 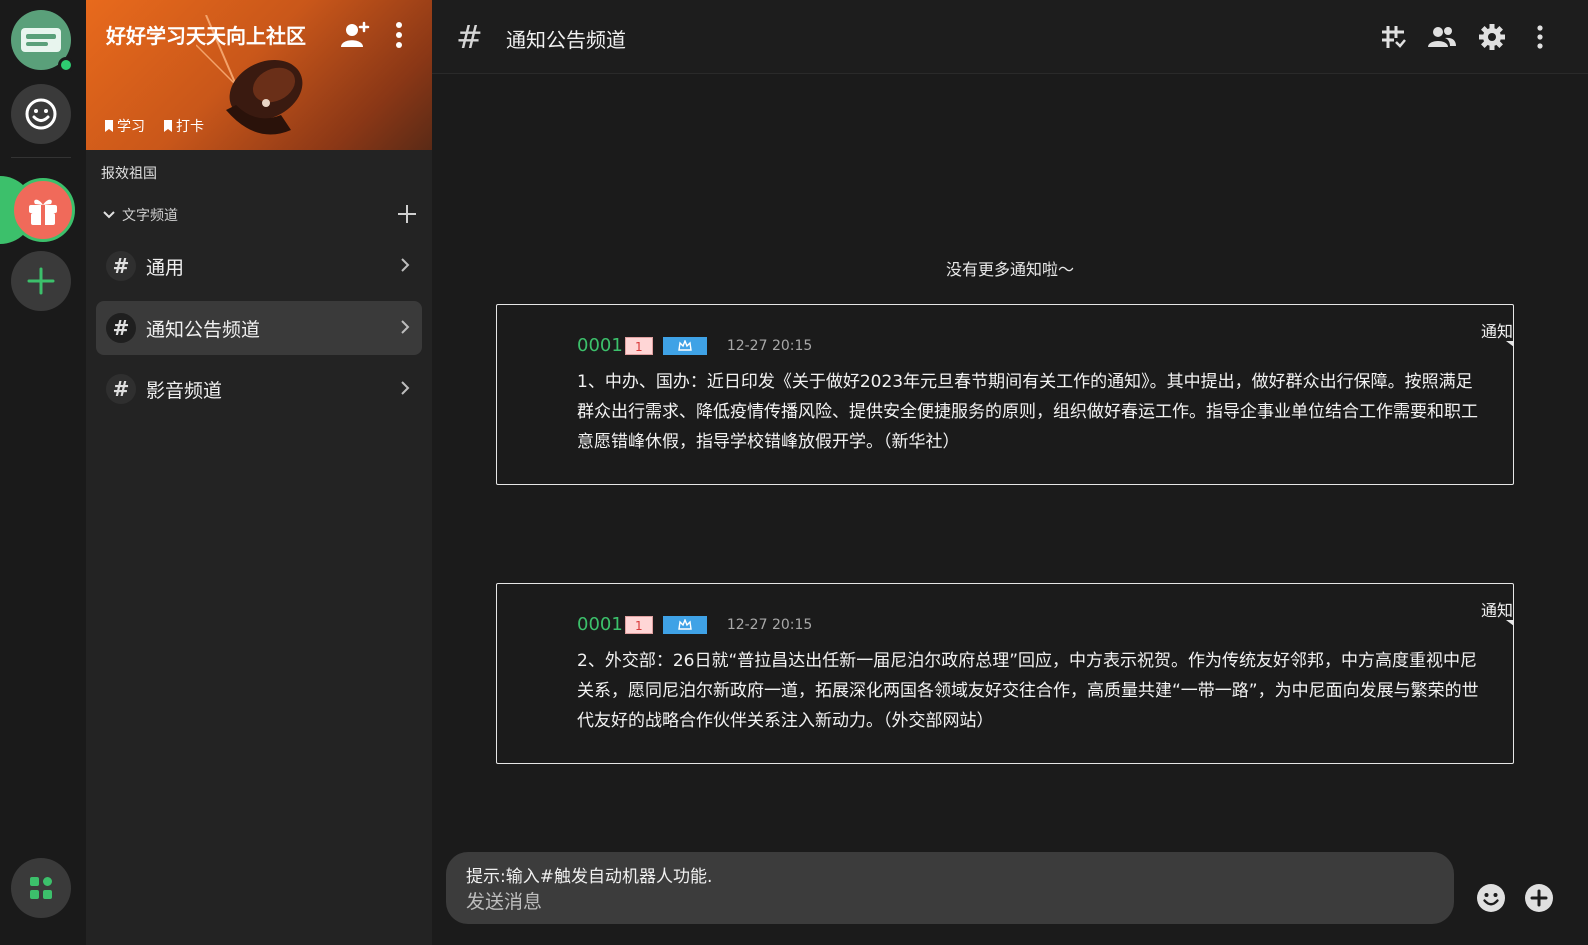 I want to click on emoji-icon, so click(x=1491, y=898).